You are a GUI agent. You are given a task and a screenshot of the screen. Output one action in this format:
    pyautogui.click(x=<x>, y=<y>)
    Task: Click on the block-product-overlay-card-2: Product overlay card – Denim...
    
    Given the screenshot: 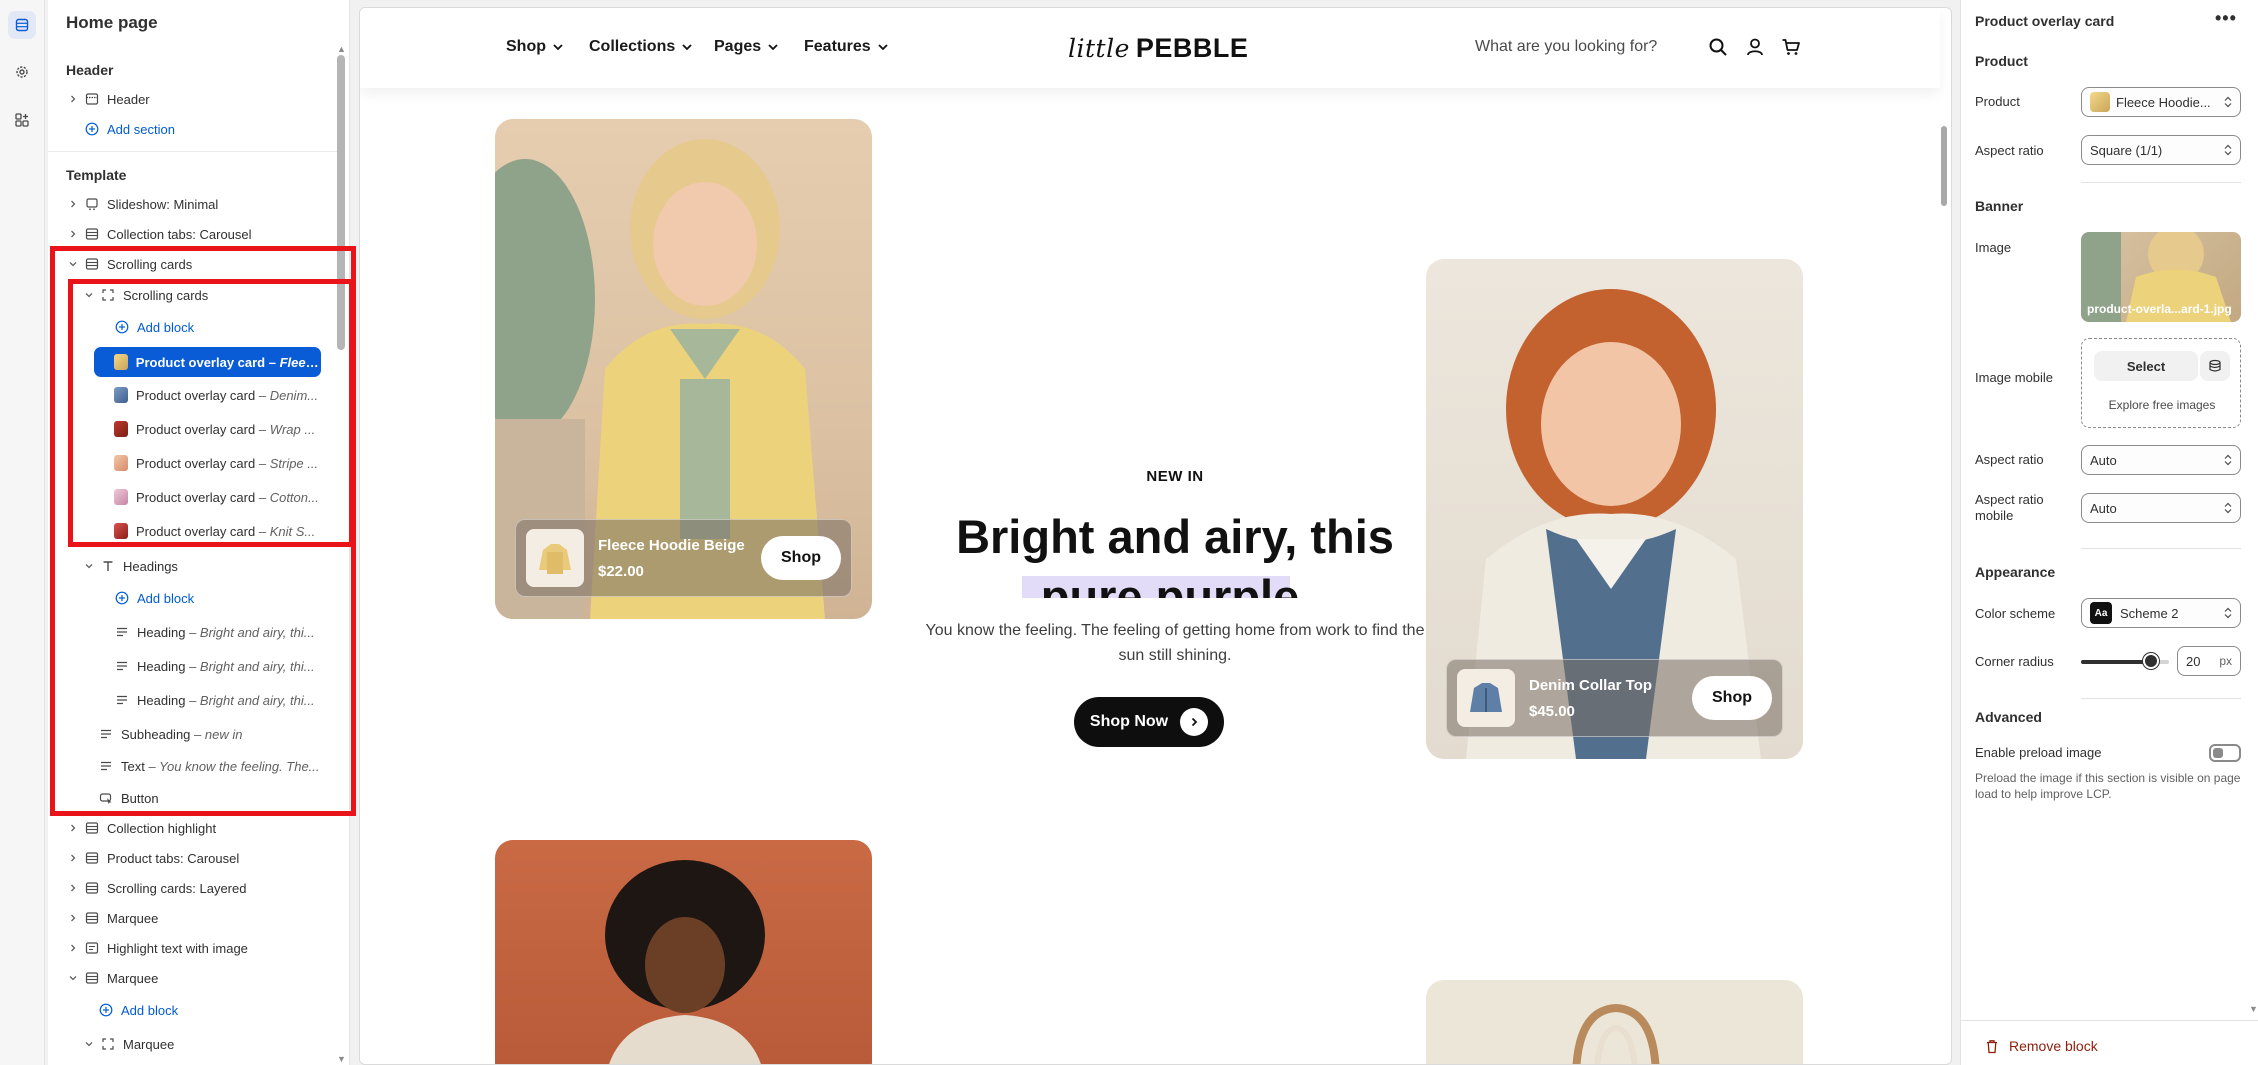 What is the action you would take?
    pyautogui.click(x=217, y=395)
    